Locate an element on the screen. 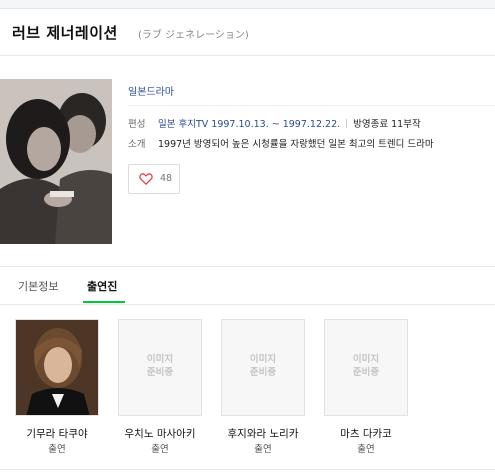 The height and width of the screenshot is (473, 495). cast-name: 기무라 타쿠야 is located at coordinates (57, 433).